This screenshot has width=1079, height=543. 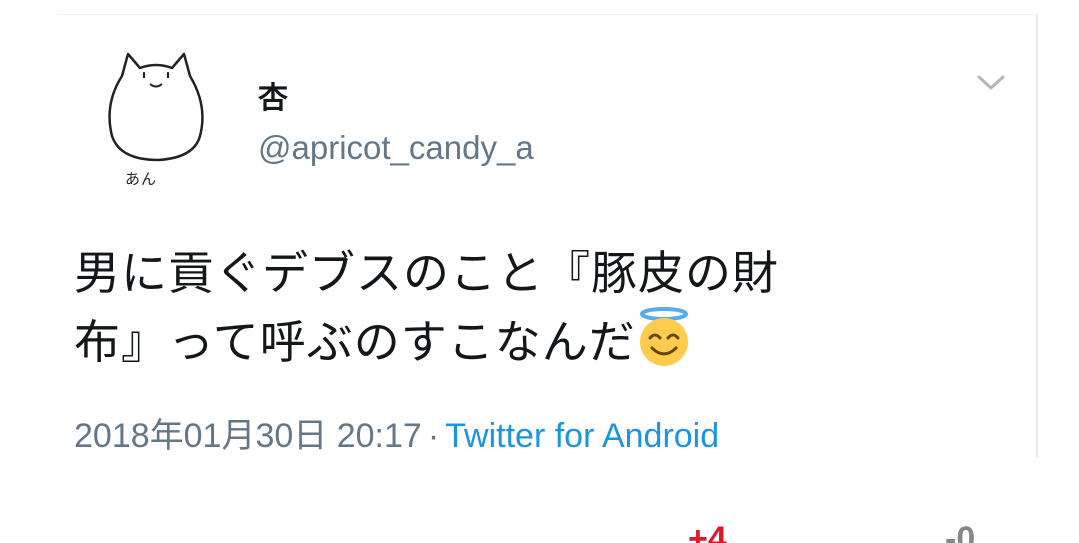 I want to click on tweet-meta: 2018年01月30日 20:17 · Twitter for Android, so click(x=396, y=432).